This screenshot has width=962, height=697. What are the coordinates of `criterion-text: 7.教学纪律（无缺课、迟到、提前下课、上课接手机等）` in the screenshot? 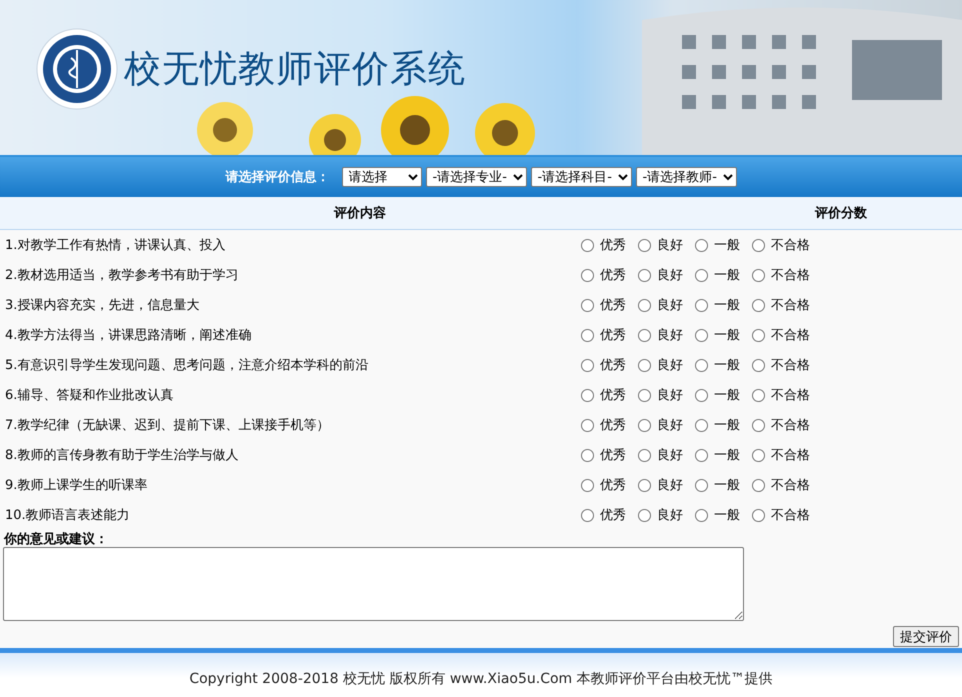 It's located at (167, 425).